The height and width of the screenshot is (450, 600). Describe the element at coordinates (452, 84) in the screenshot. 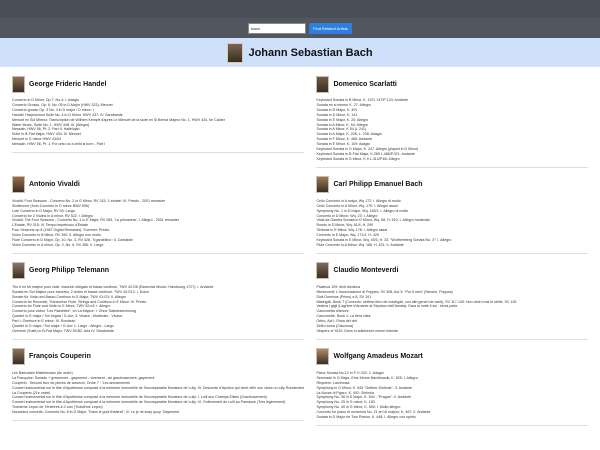

I see `composer-header: Domenico Scarlatti` at that location.